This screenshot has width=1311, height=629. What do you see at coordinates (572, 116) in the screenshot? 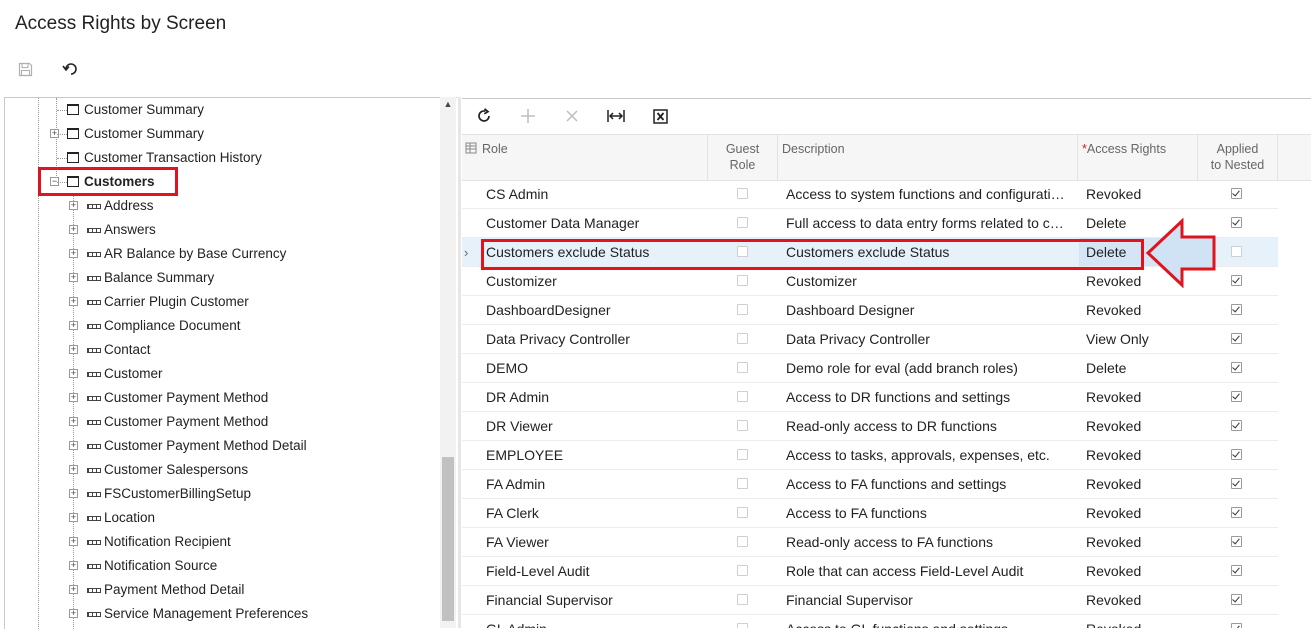
I see `delete-row-button` at bounding box center [572, 116].